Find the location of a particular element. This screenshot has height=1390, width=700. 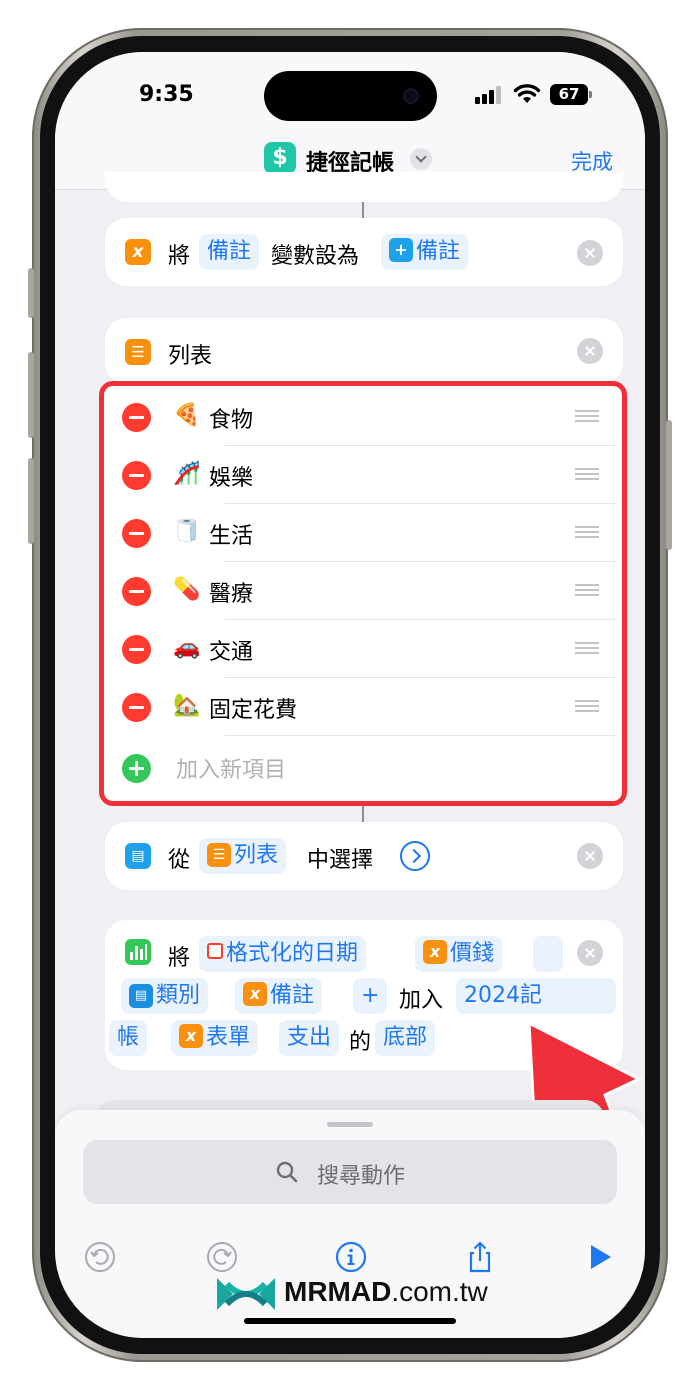

home-indicator is located at coordinates (350, 1321).